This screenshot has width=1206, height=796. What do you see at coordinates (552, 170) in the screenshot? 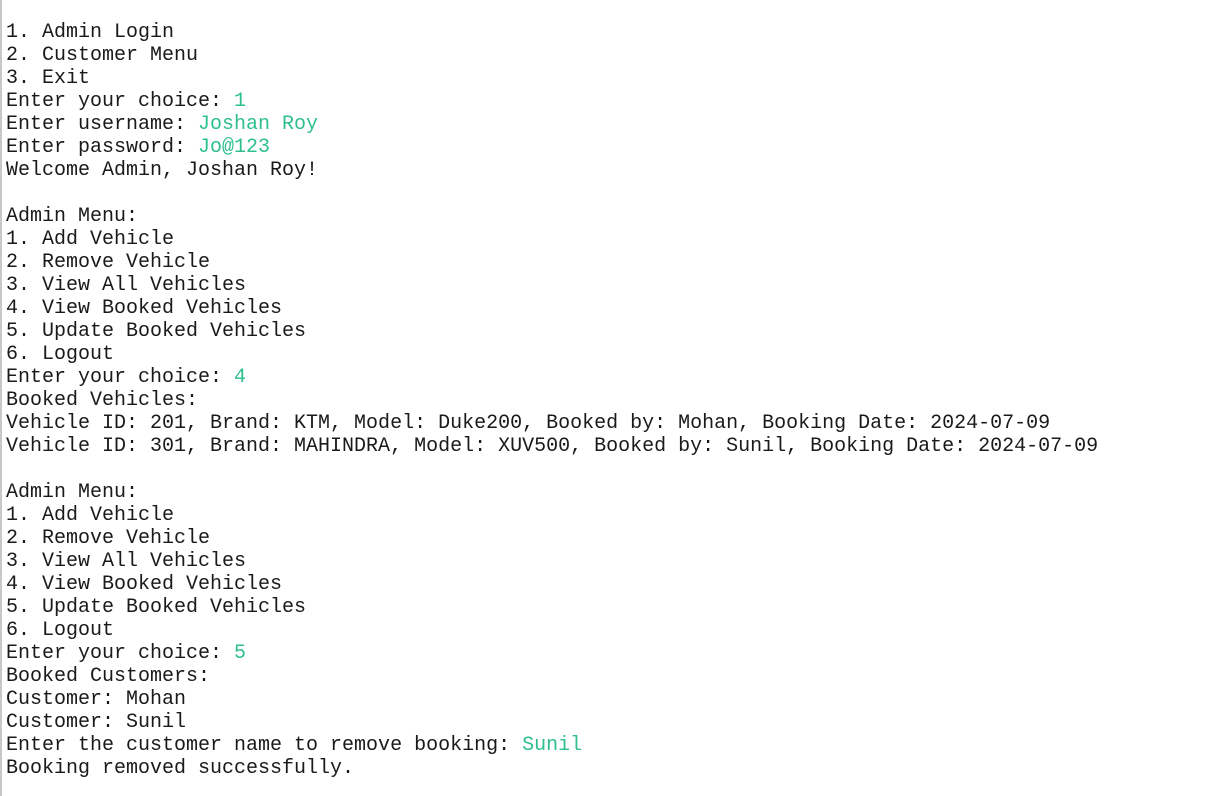
I see `console-line: Welcome Admin, Joshan Roy!` at bounding box center [552, 170].